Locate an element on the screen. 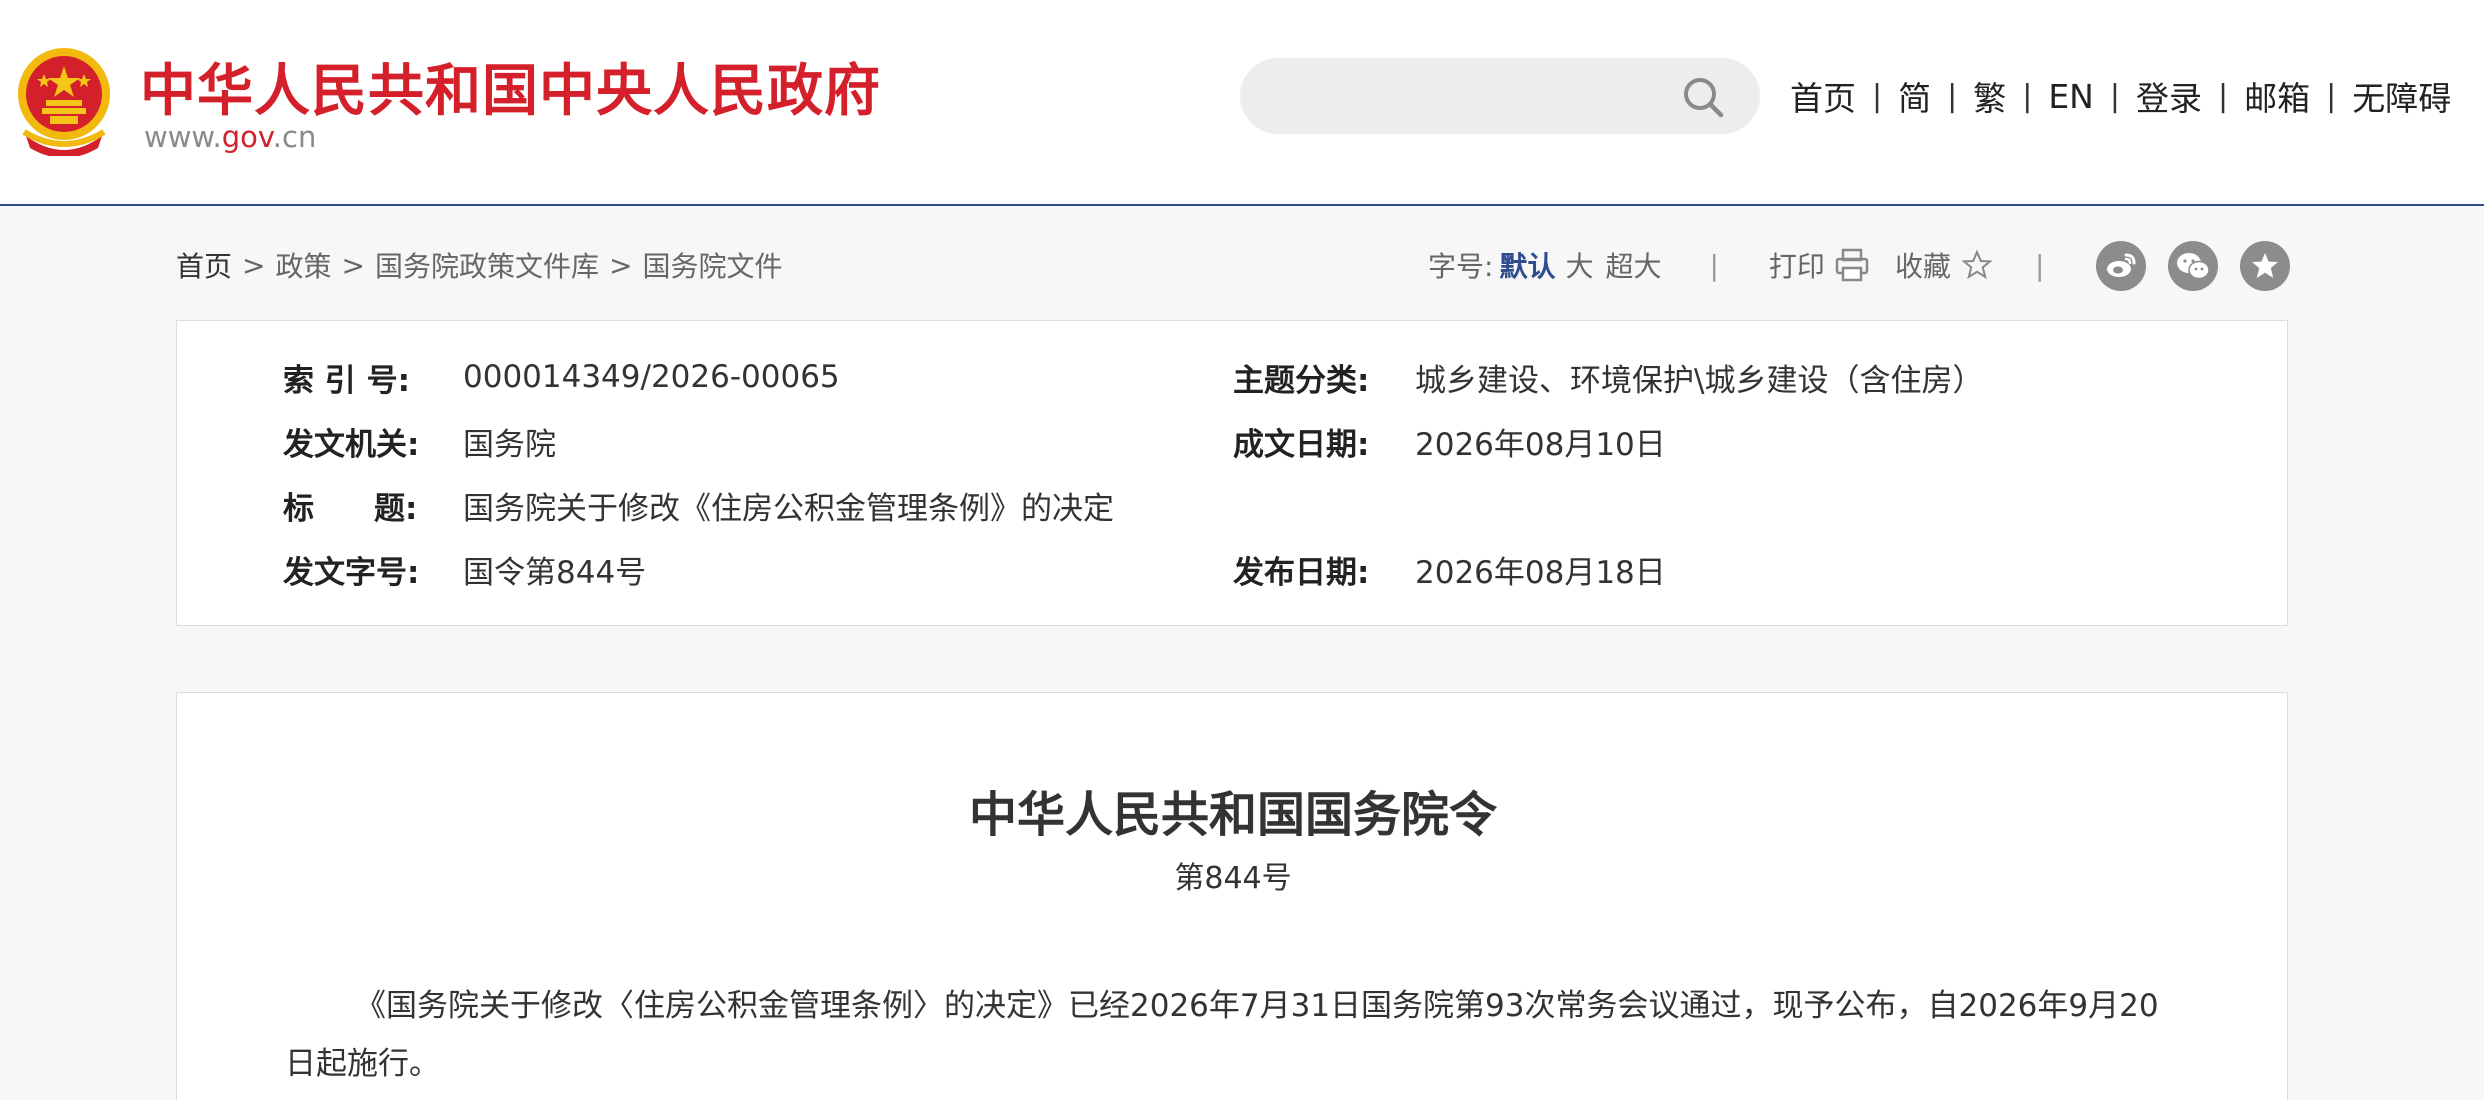 The height and width of the screenshot is (1100, 2484). meta-row-index: 索 引 号: 000014349/2026-00065 is located at coordinates (733, 377).